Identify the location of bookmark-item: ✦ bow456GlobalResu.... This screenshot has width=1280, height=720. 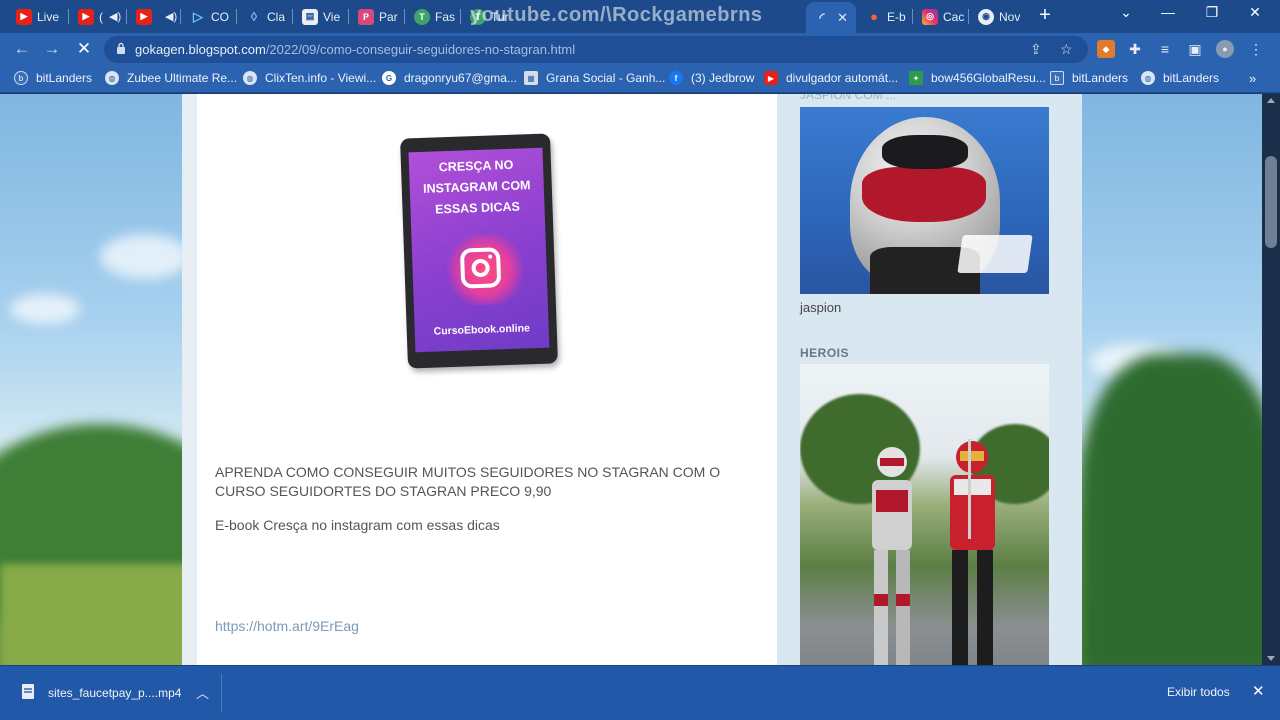
(977, 78).